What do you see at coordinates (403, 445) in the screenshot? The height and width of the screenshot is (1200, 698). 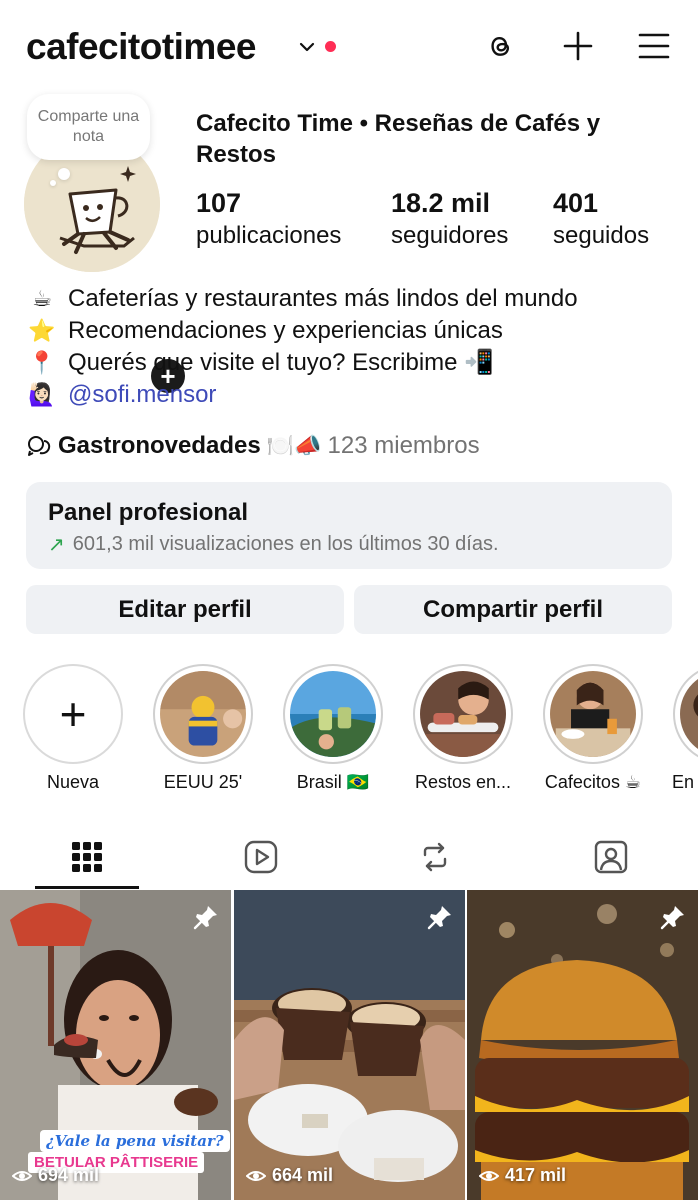 I see `channel-members: 123 miembros` at bounding box center [403, 445].